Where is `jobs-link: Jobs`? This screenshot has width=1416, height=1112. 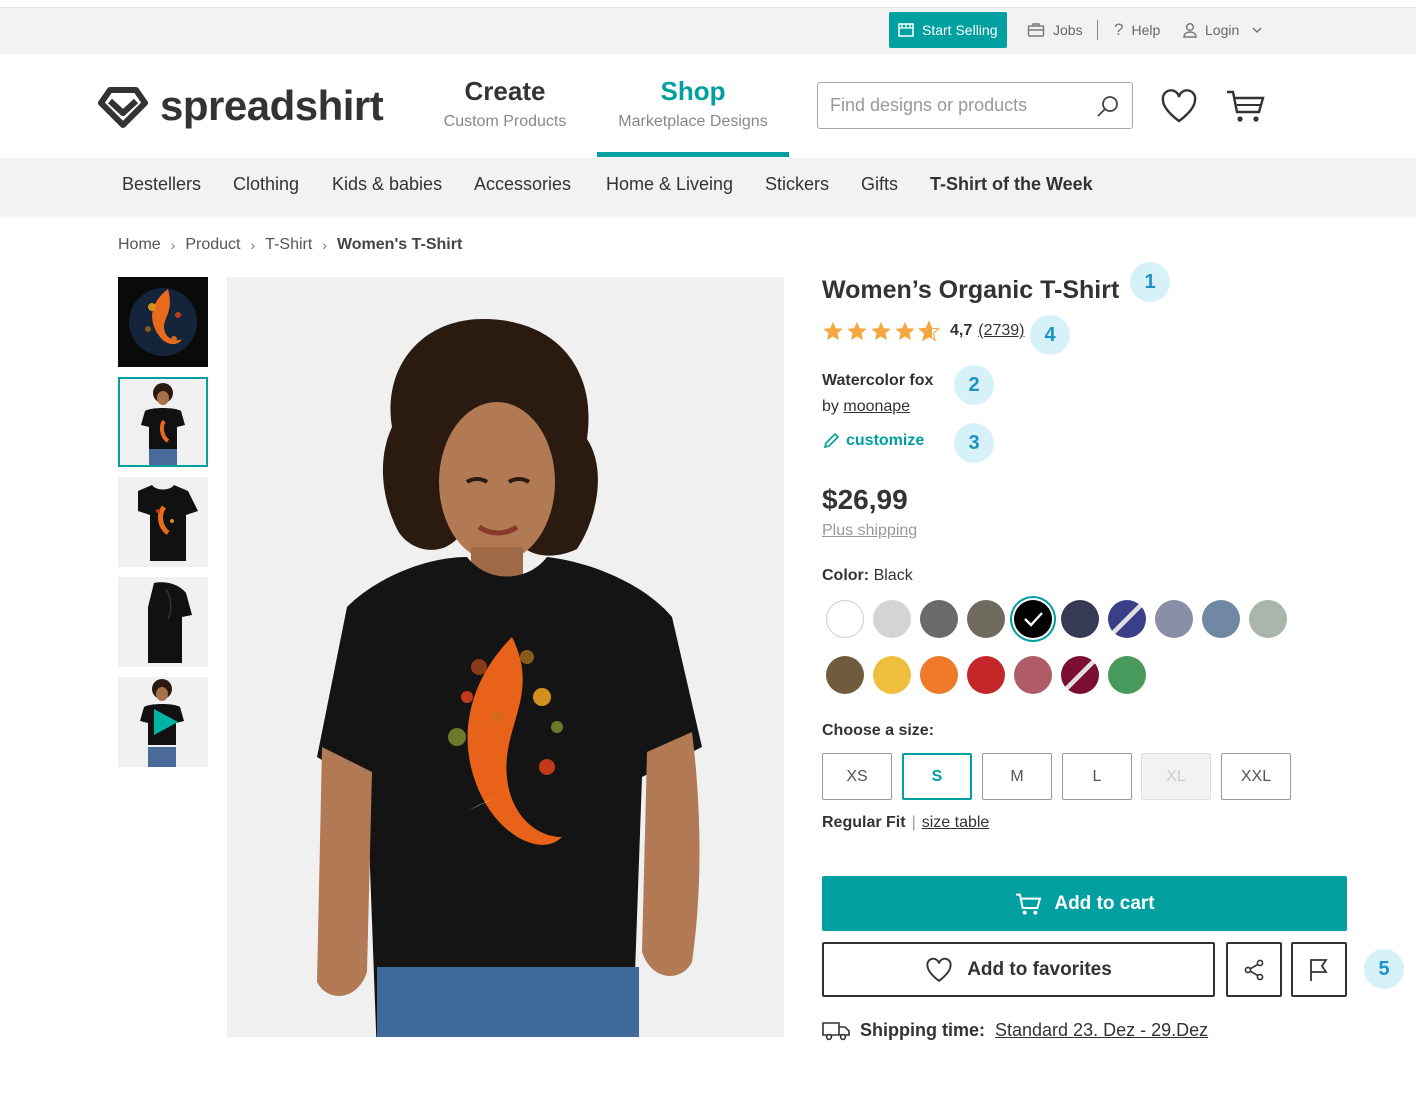 jobs-link: Jobs is located at coordinates (1055, 30).